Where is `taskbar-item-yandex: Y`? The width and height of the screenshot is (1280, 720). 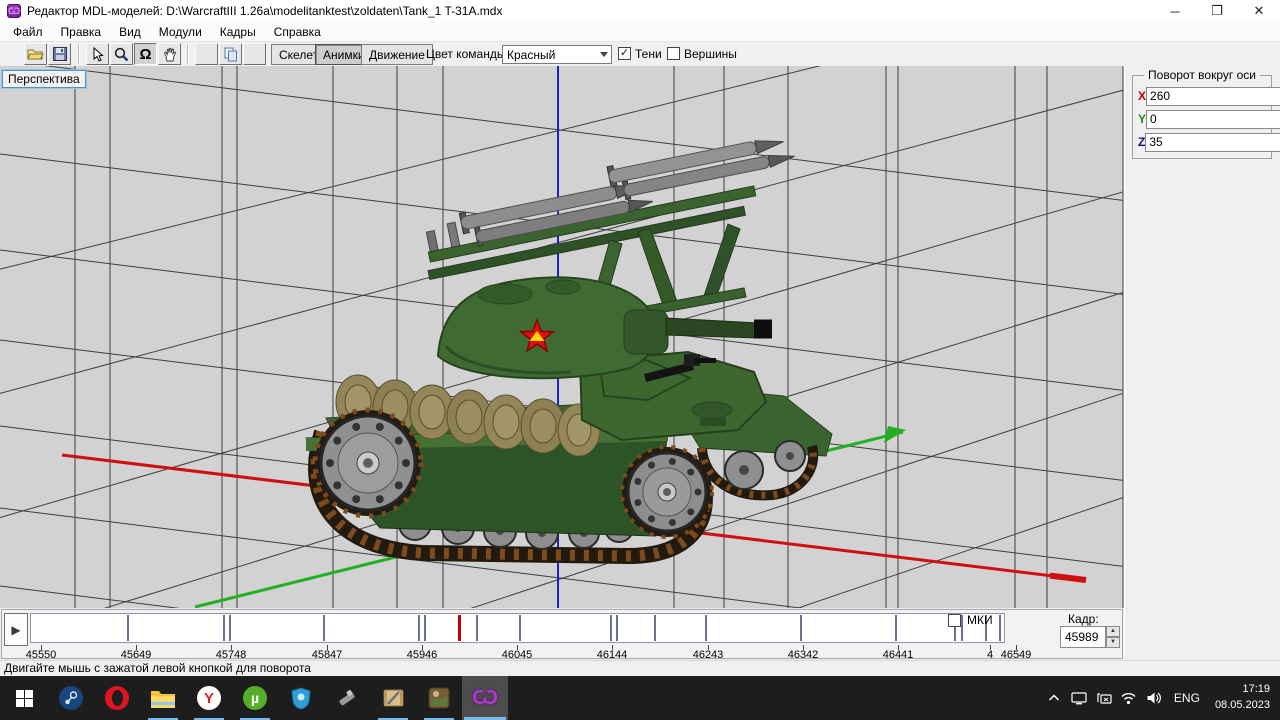 taskbar-item-yandex: Y is located at coordinates (209, 698).